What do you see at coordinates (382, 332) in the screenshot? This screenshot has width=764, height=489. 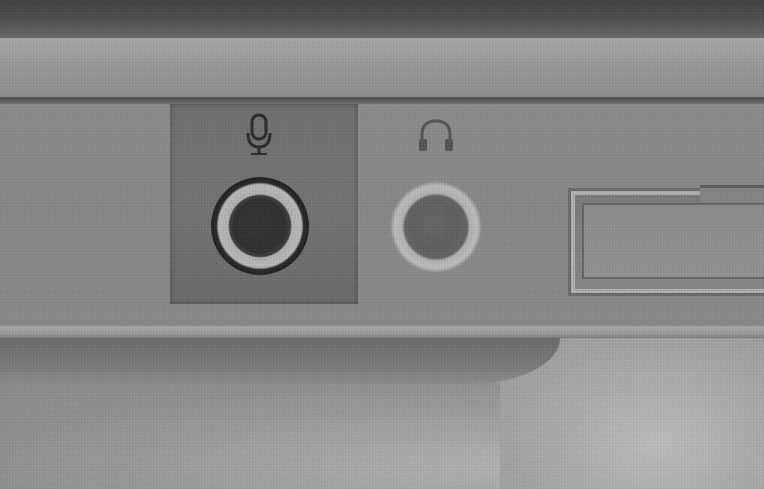 I see `panel-lower-edge` at bounding box center [382, 332].